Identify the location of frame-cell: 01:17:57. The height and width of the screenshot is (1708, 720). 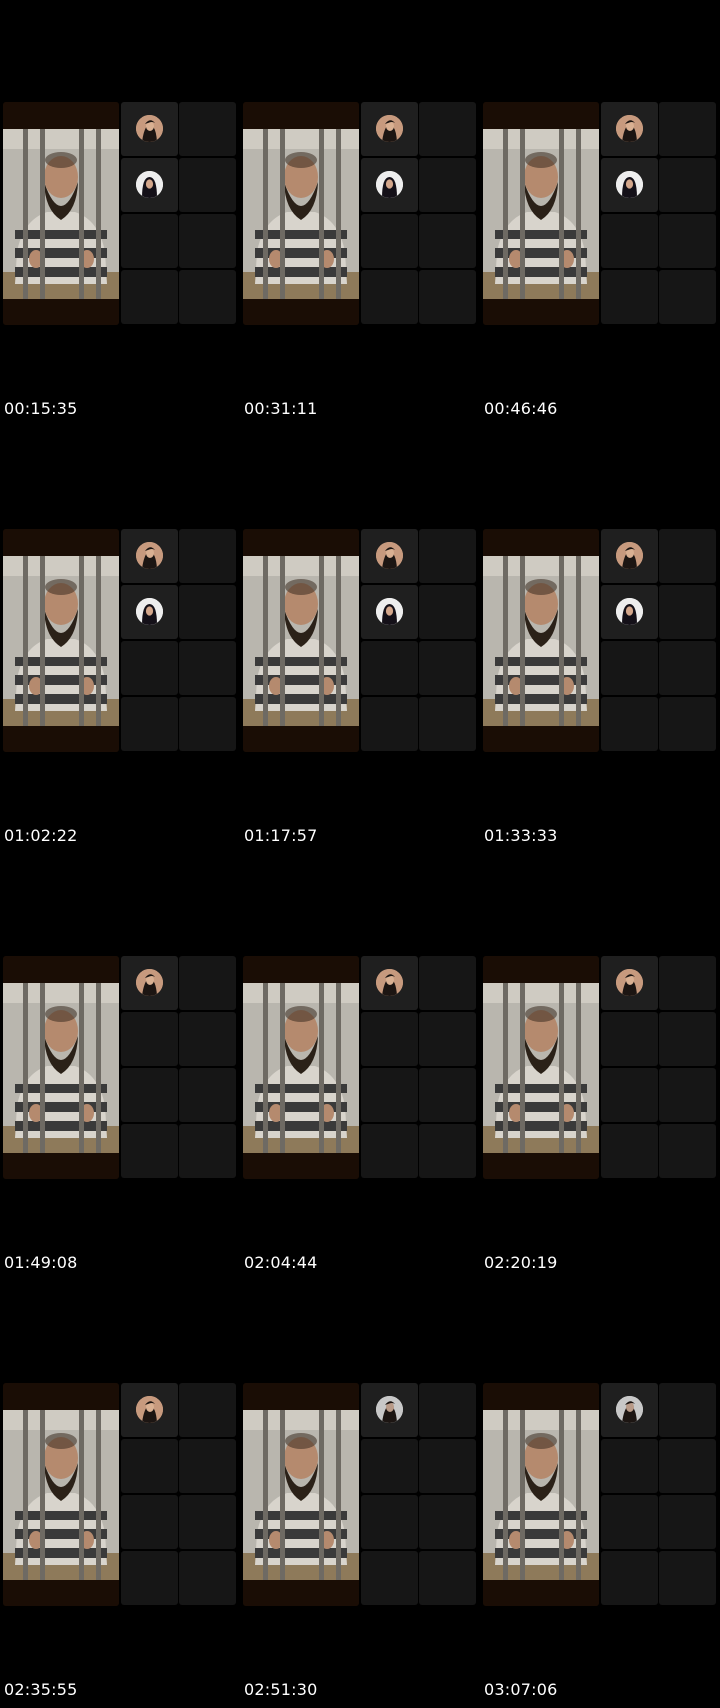
(360, 640).